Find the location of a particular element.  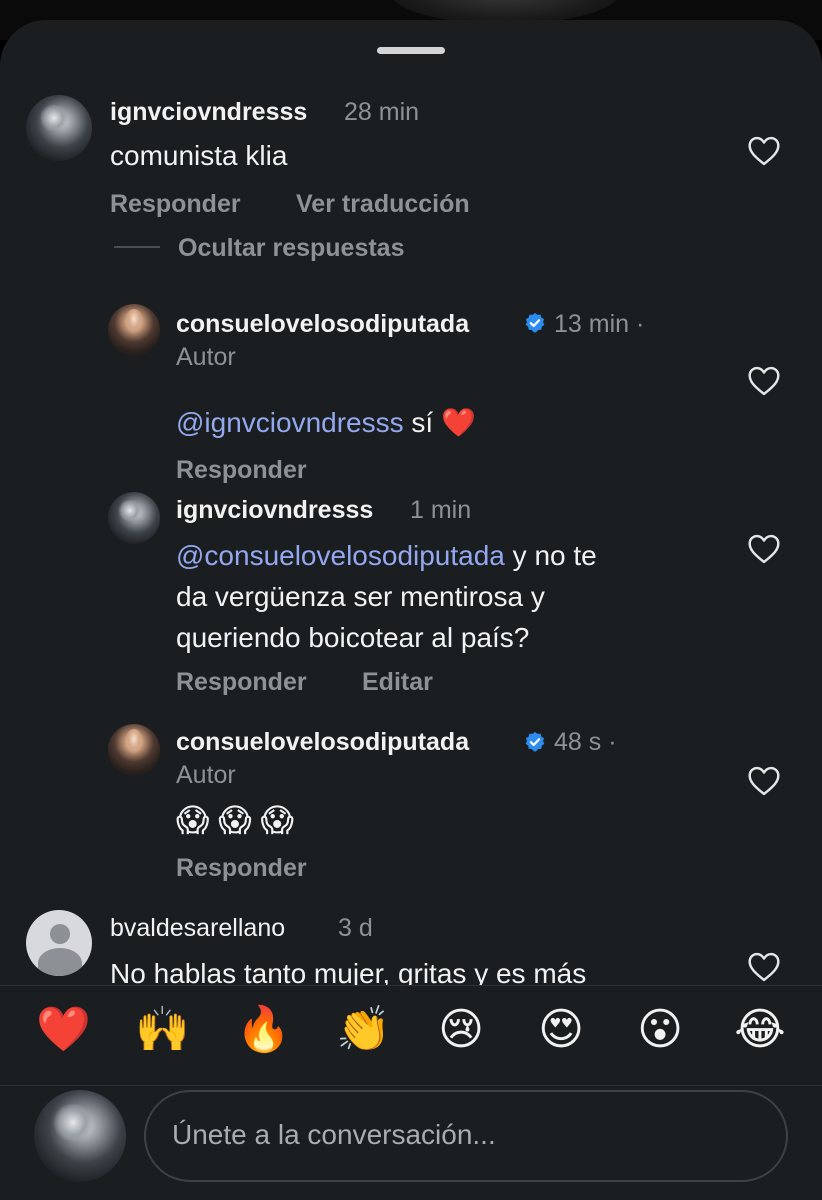

crying-emoji-button: 😢 is located at coordinates (461, 1030).